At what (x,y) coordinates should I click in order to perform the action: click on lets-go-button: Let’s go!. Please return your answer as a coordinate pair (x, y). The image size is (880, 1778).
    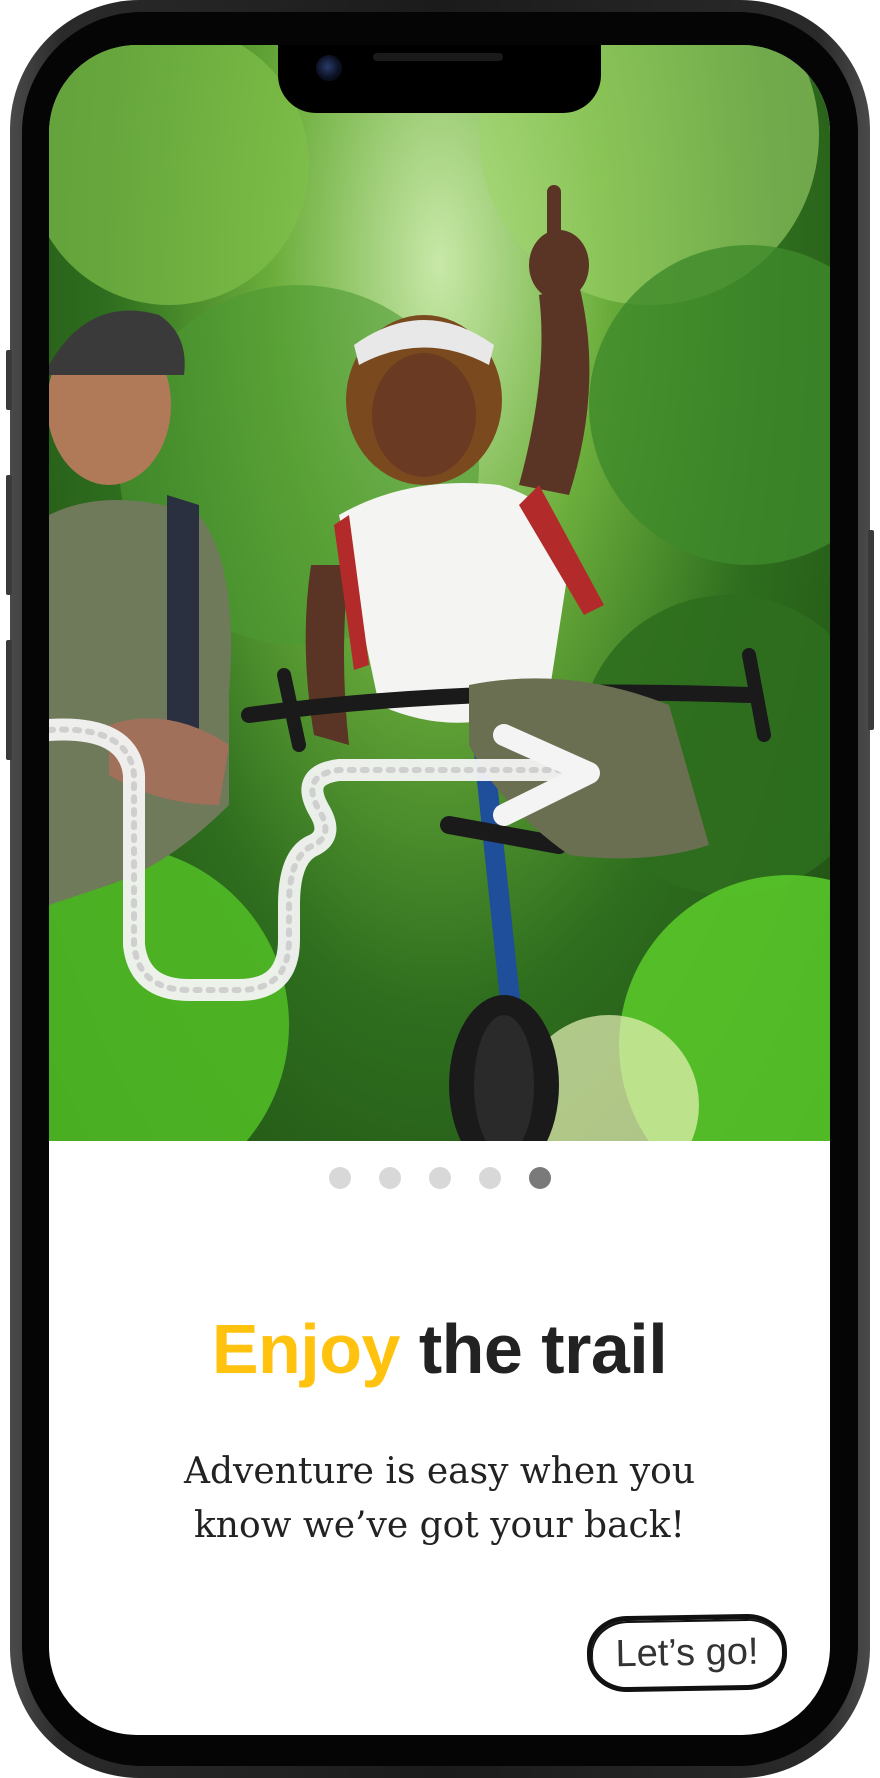
    Looking at the image, I should click on (687, 1653).